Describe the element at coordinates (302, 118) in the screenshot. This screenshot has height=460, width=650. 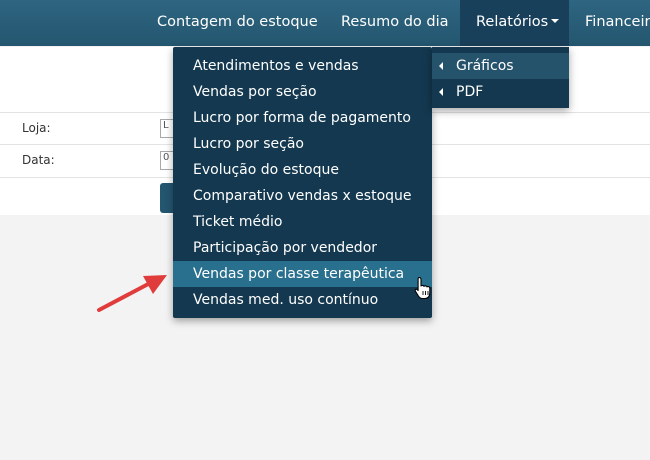
I see `menu-item-lucro-por-forma-de-pagamento: Lucro por forma de pagamento` at that location.